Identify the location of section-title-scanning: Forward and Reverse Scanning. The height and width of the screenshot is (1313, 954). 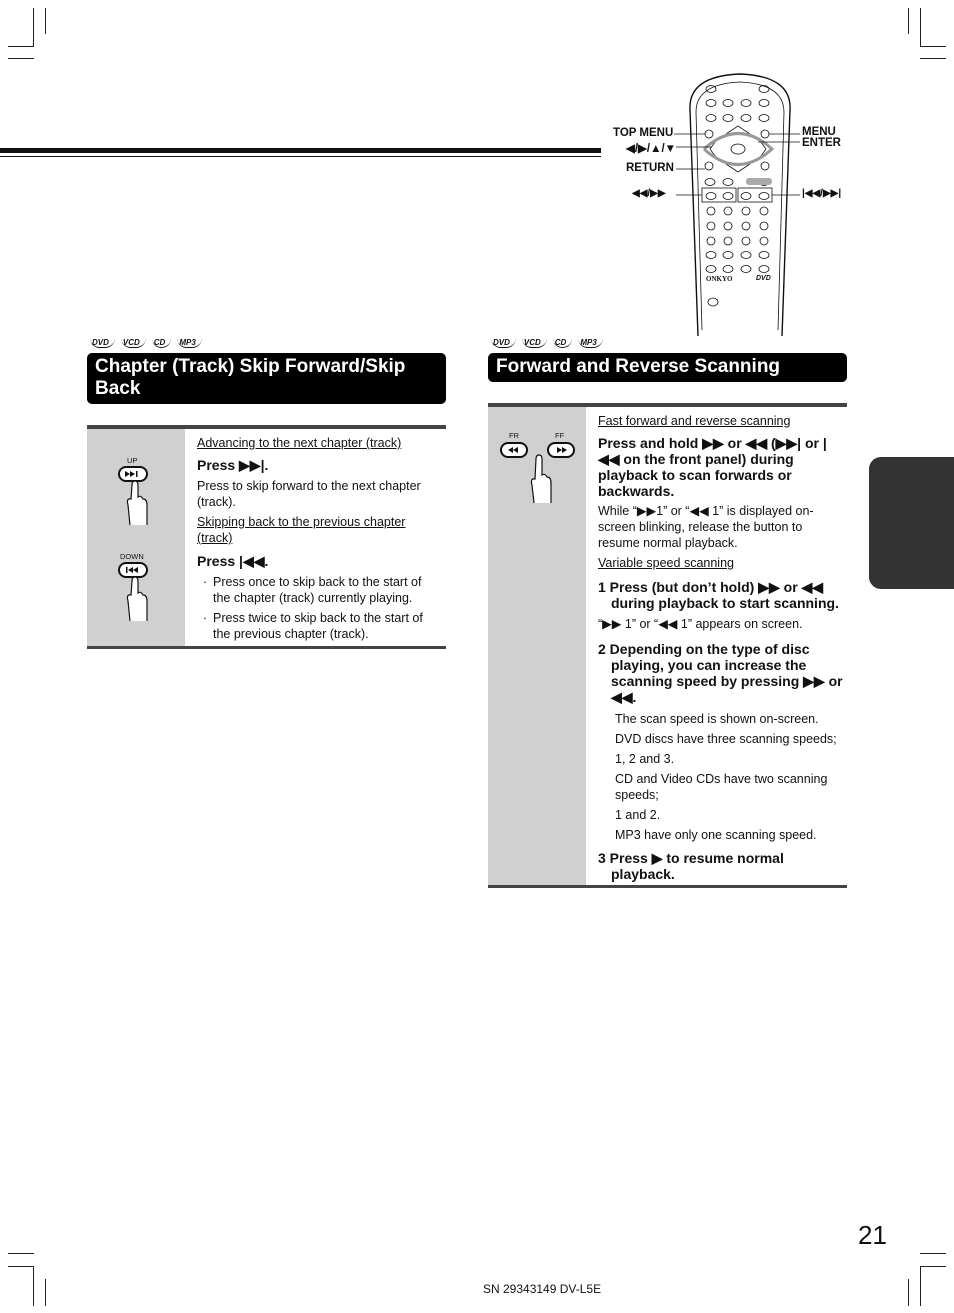
(667, 367).